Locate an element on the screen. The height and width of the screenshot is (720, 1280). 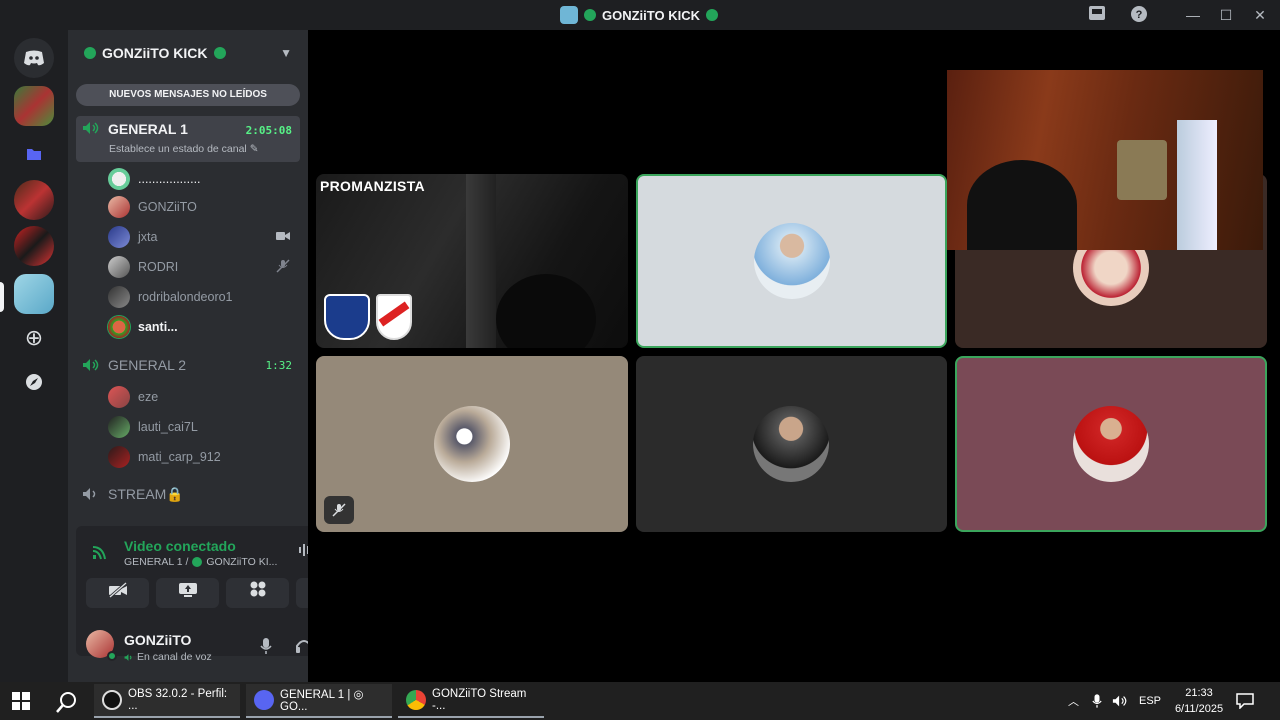
tile-username: PROMANZISTA is located at coordinates (372, 186).